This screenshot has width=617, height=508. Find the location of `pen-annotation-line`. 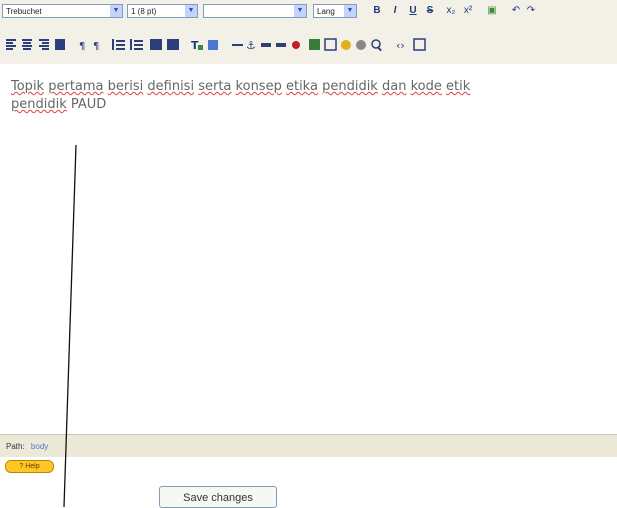

pen-annotation-line is located at coordinates (70, 325).